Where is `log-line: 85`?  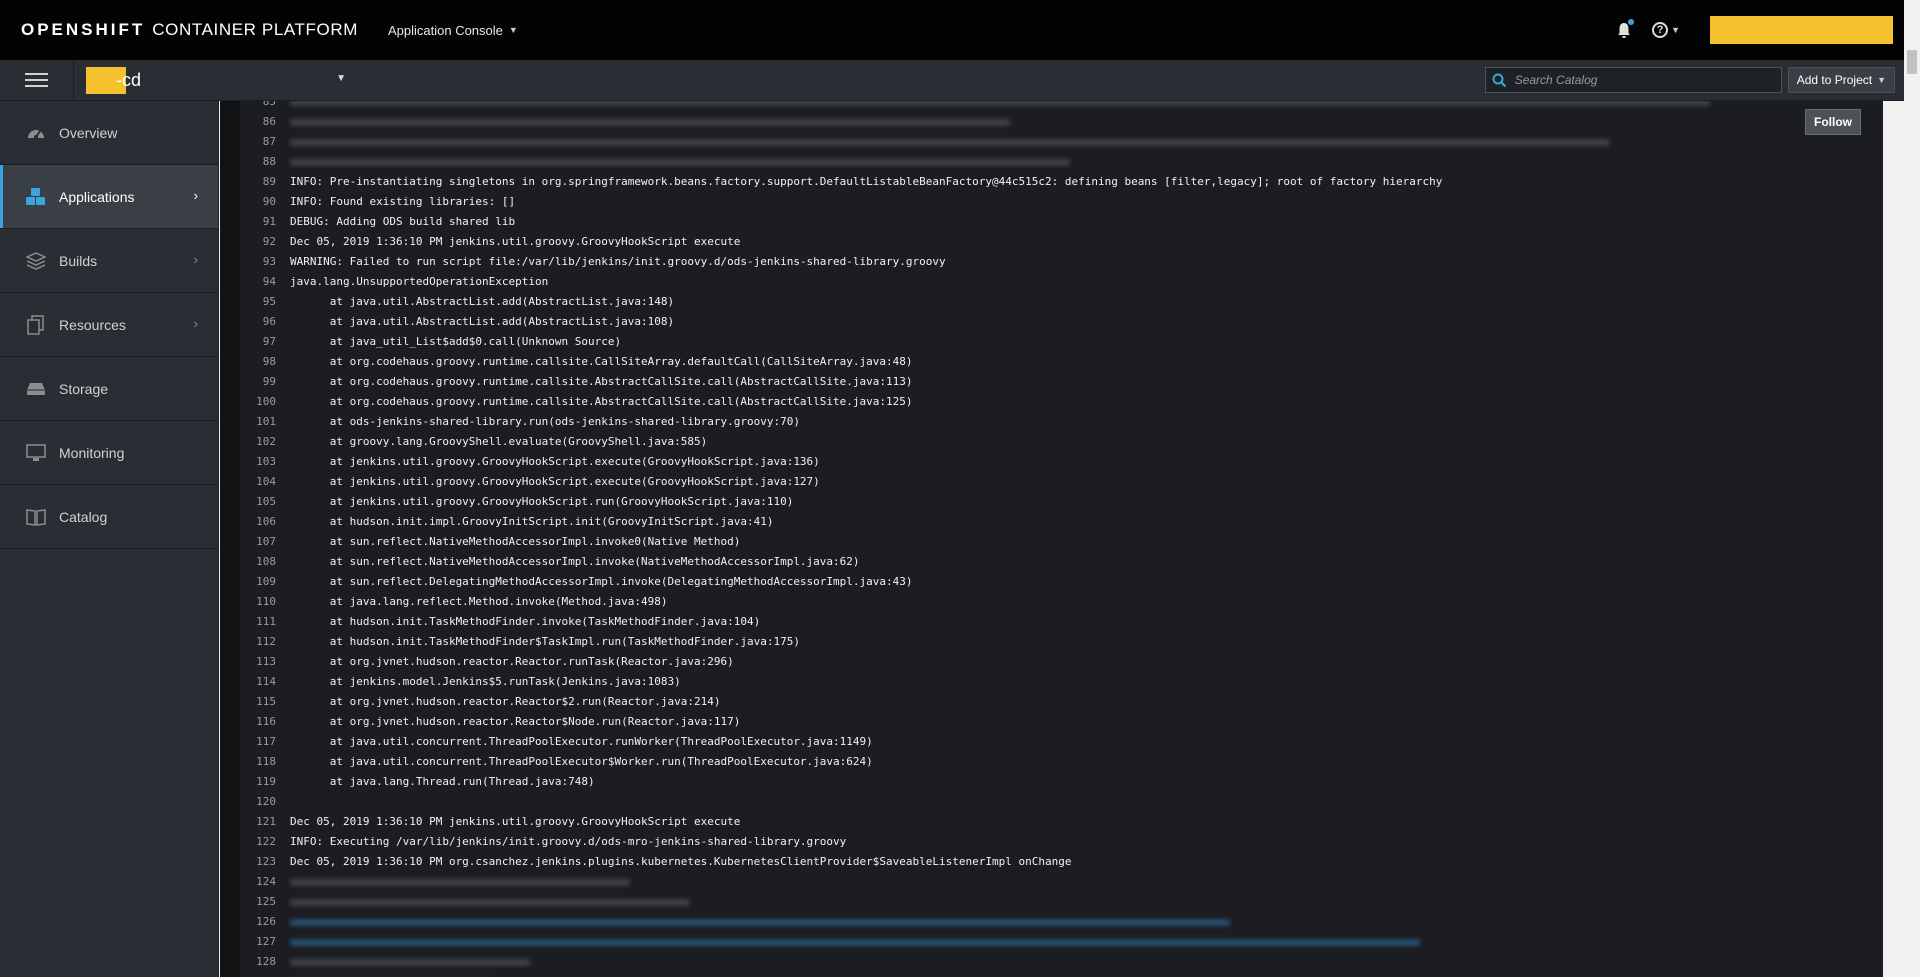
log-line: 85 is located at coordinates (975, 106).